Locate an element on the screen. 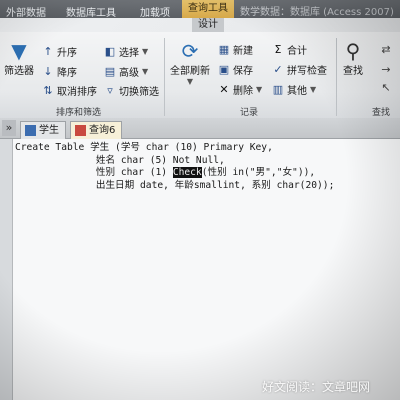 The height and width of the screenshot is (400, 400). records-group-label: 记录 is located at coordinates (249, 113).